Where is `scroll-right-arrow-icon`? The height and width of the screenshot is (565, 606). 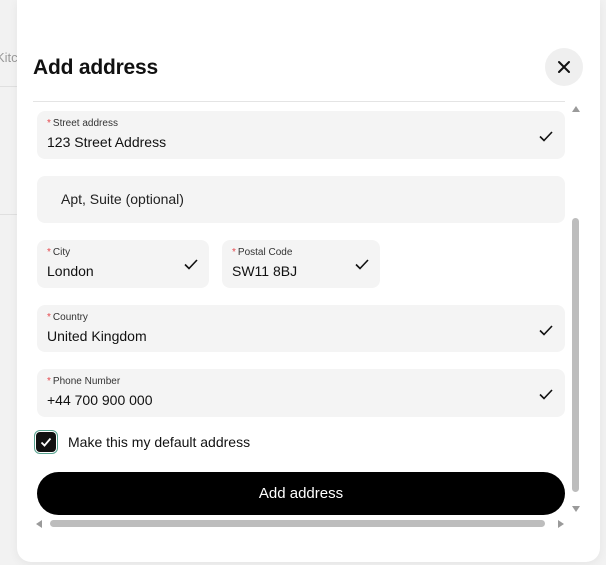
scroll-right-arrow-icon is located at coordinates (561, 524).